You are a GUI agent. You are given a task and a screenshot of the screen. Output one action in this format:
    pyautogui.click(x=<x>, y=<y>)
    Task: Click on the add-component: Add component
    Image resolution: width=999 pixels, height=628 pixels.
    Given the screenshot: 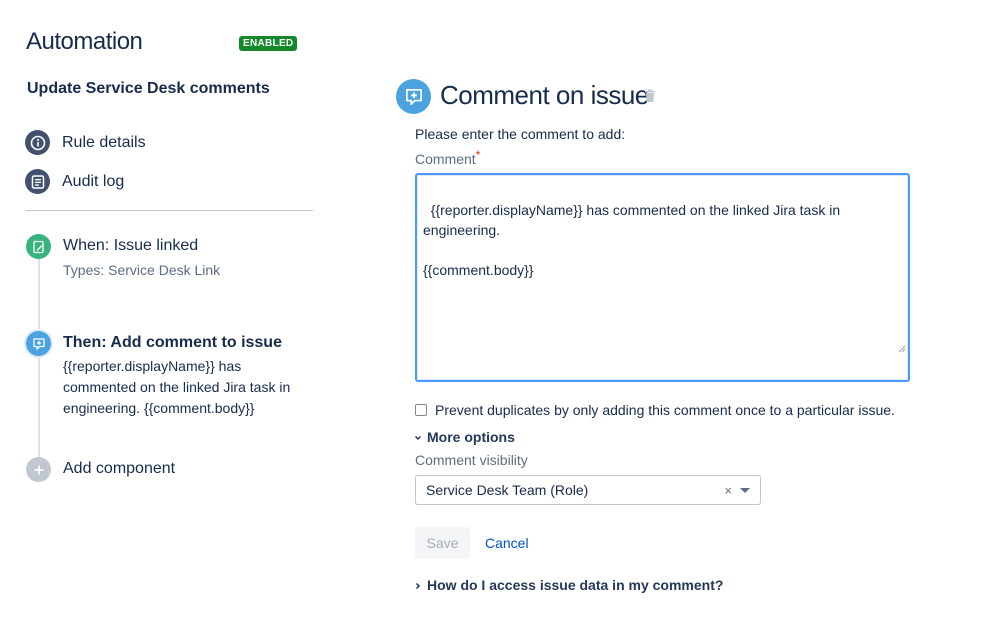 What is the action you would take?
    pyautogui.click(x=100, y=469)
    